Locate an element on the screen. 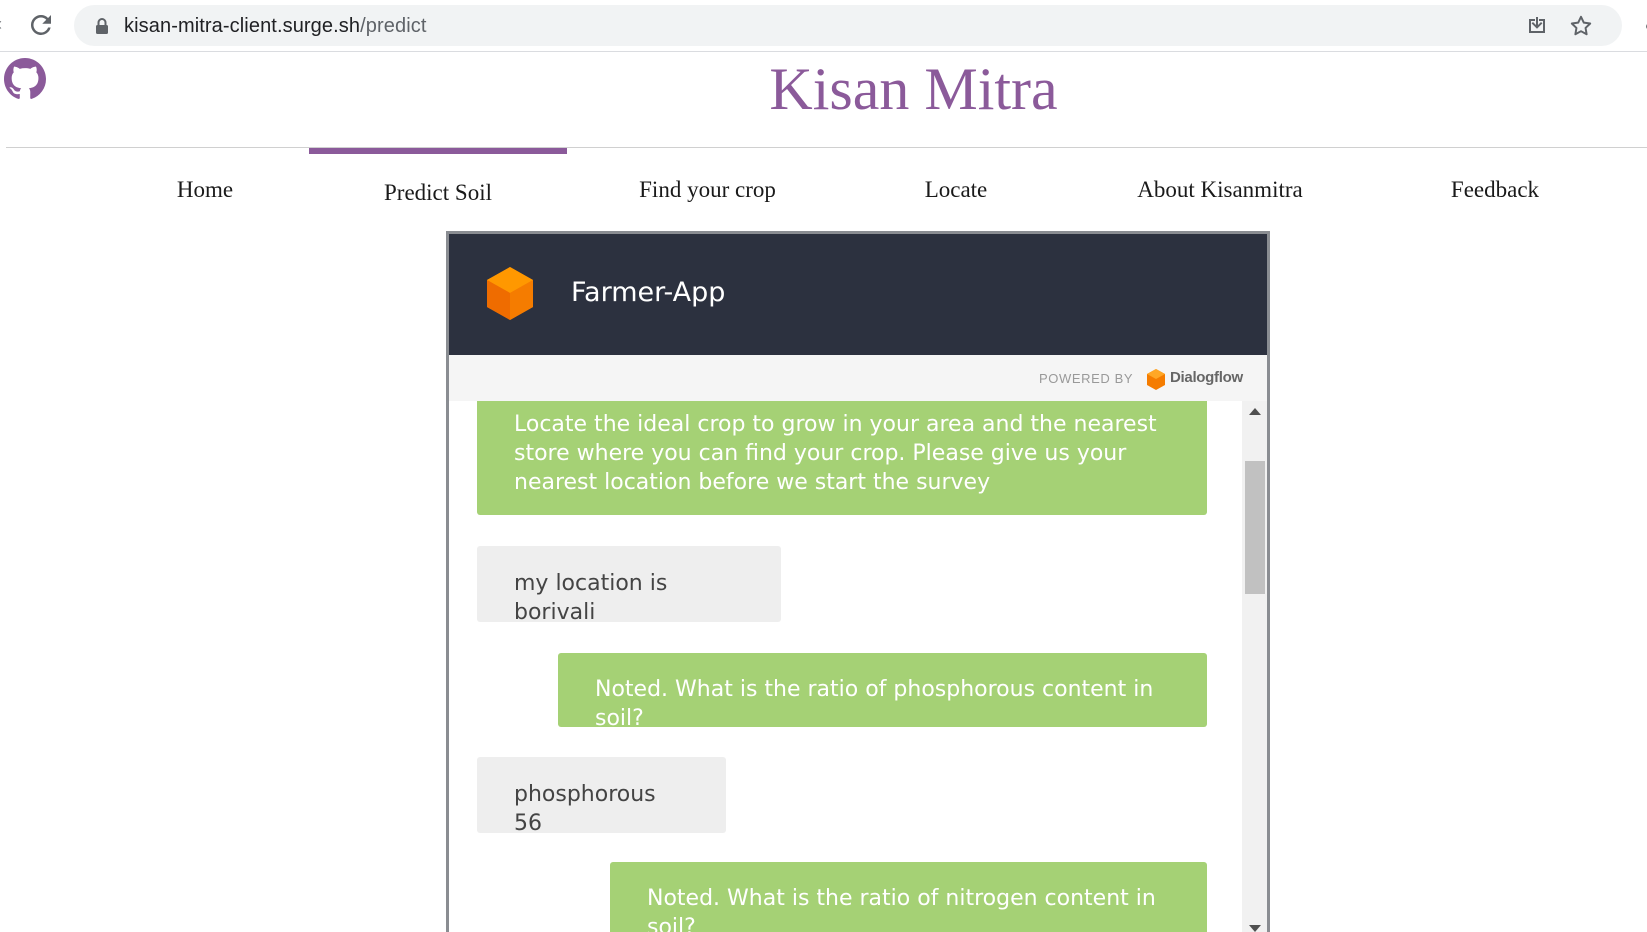 The width and height of the screenshot is (1647, 932). nav-find-your-crop: Find your crop is located at coordinates (707, 188).